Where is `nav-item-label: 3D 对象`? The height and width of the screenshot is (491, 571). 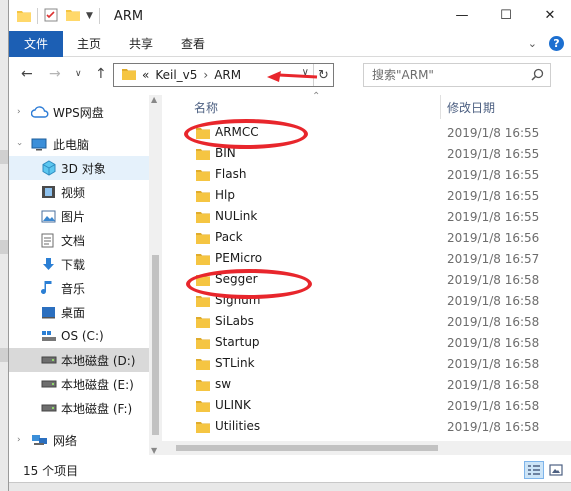 nav-item-label: 3D 对象 is located at coordinates (83, 168).